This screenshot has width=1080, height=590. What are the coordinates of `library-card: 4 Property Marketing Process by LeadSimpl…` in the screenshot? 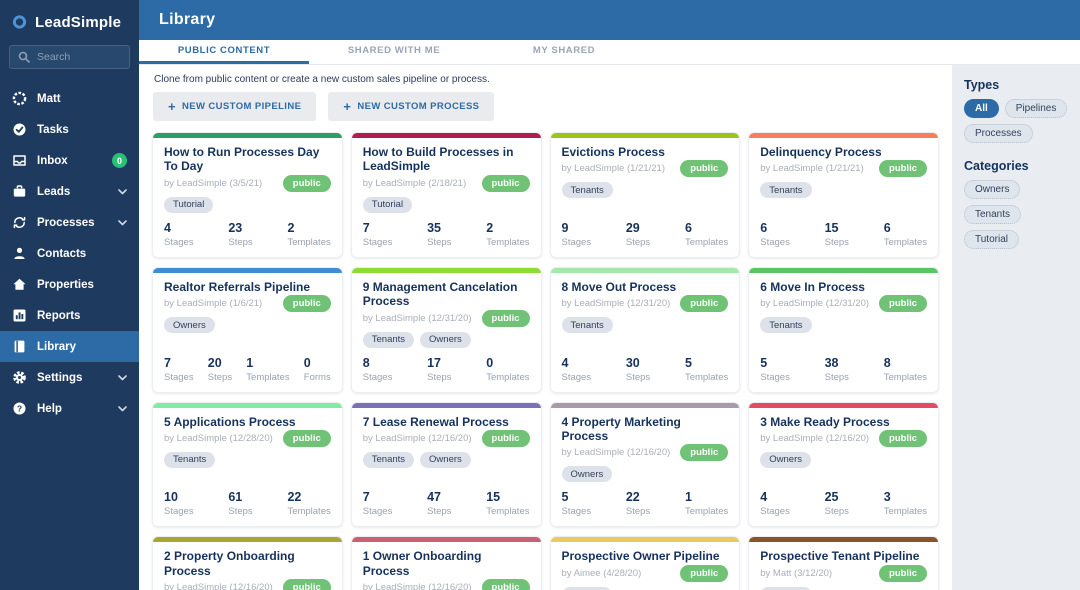 It's located at (645, 464).